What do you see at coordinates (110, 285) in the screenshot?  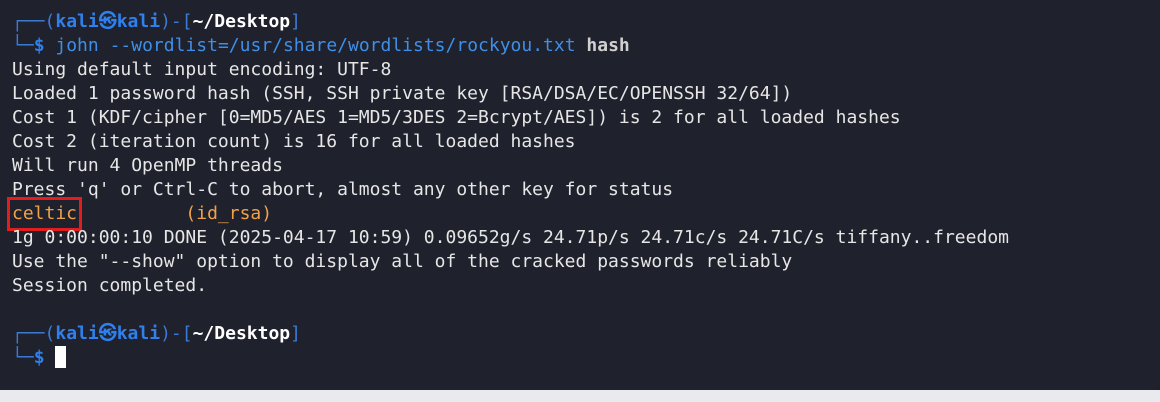 I see `output-line-9: Session completed.` at bounding box center [110, 285].